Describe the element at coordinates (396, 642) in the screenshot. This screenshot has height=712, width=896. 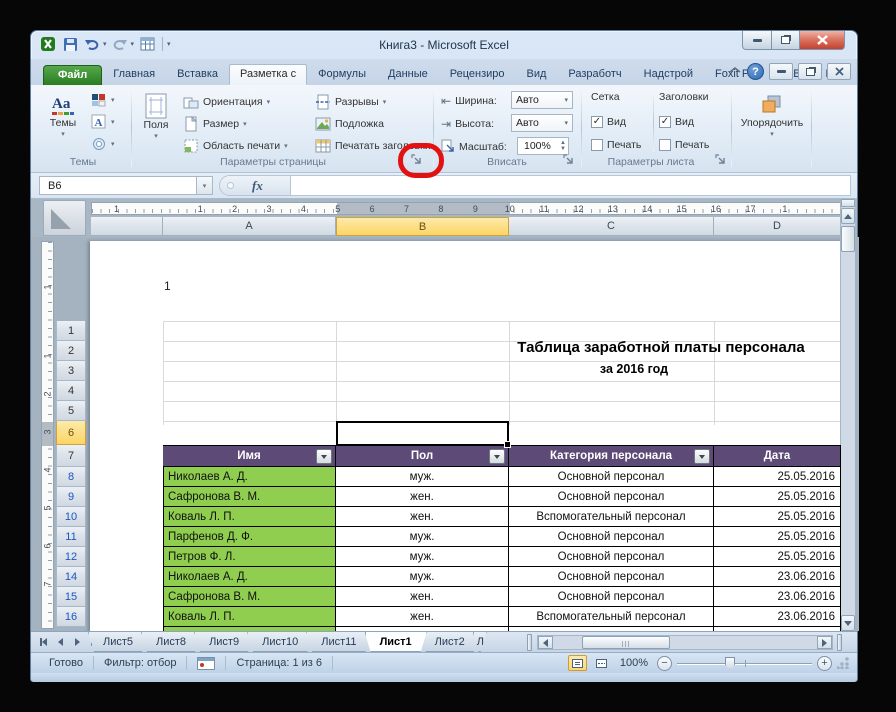
I see `sheet-tab: Лист1` at that location.